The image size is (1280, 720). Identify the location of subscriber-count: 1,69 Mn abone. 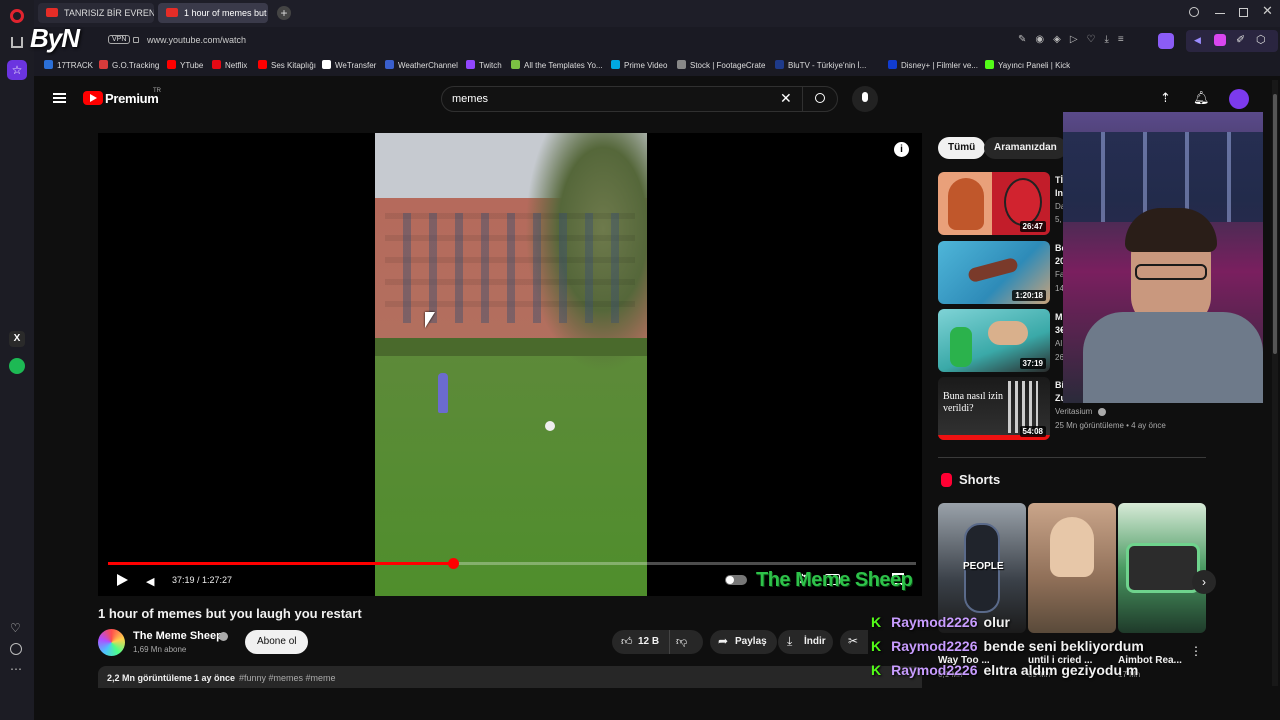
(160, 649).